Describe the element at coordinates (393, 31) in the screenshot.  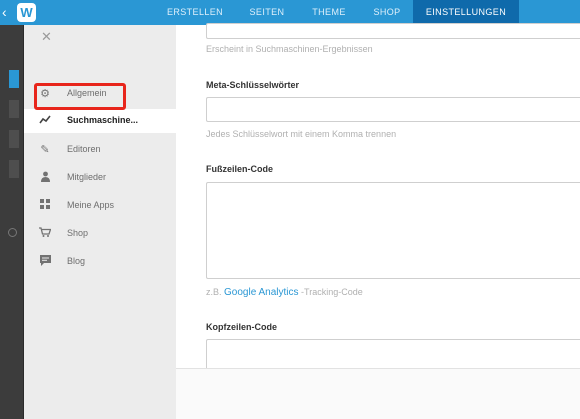
I see `seo-description-field` at that location.